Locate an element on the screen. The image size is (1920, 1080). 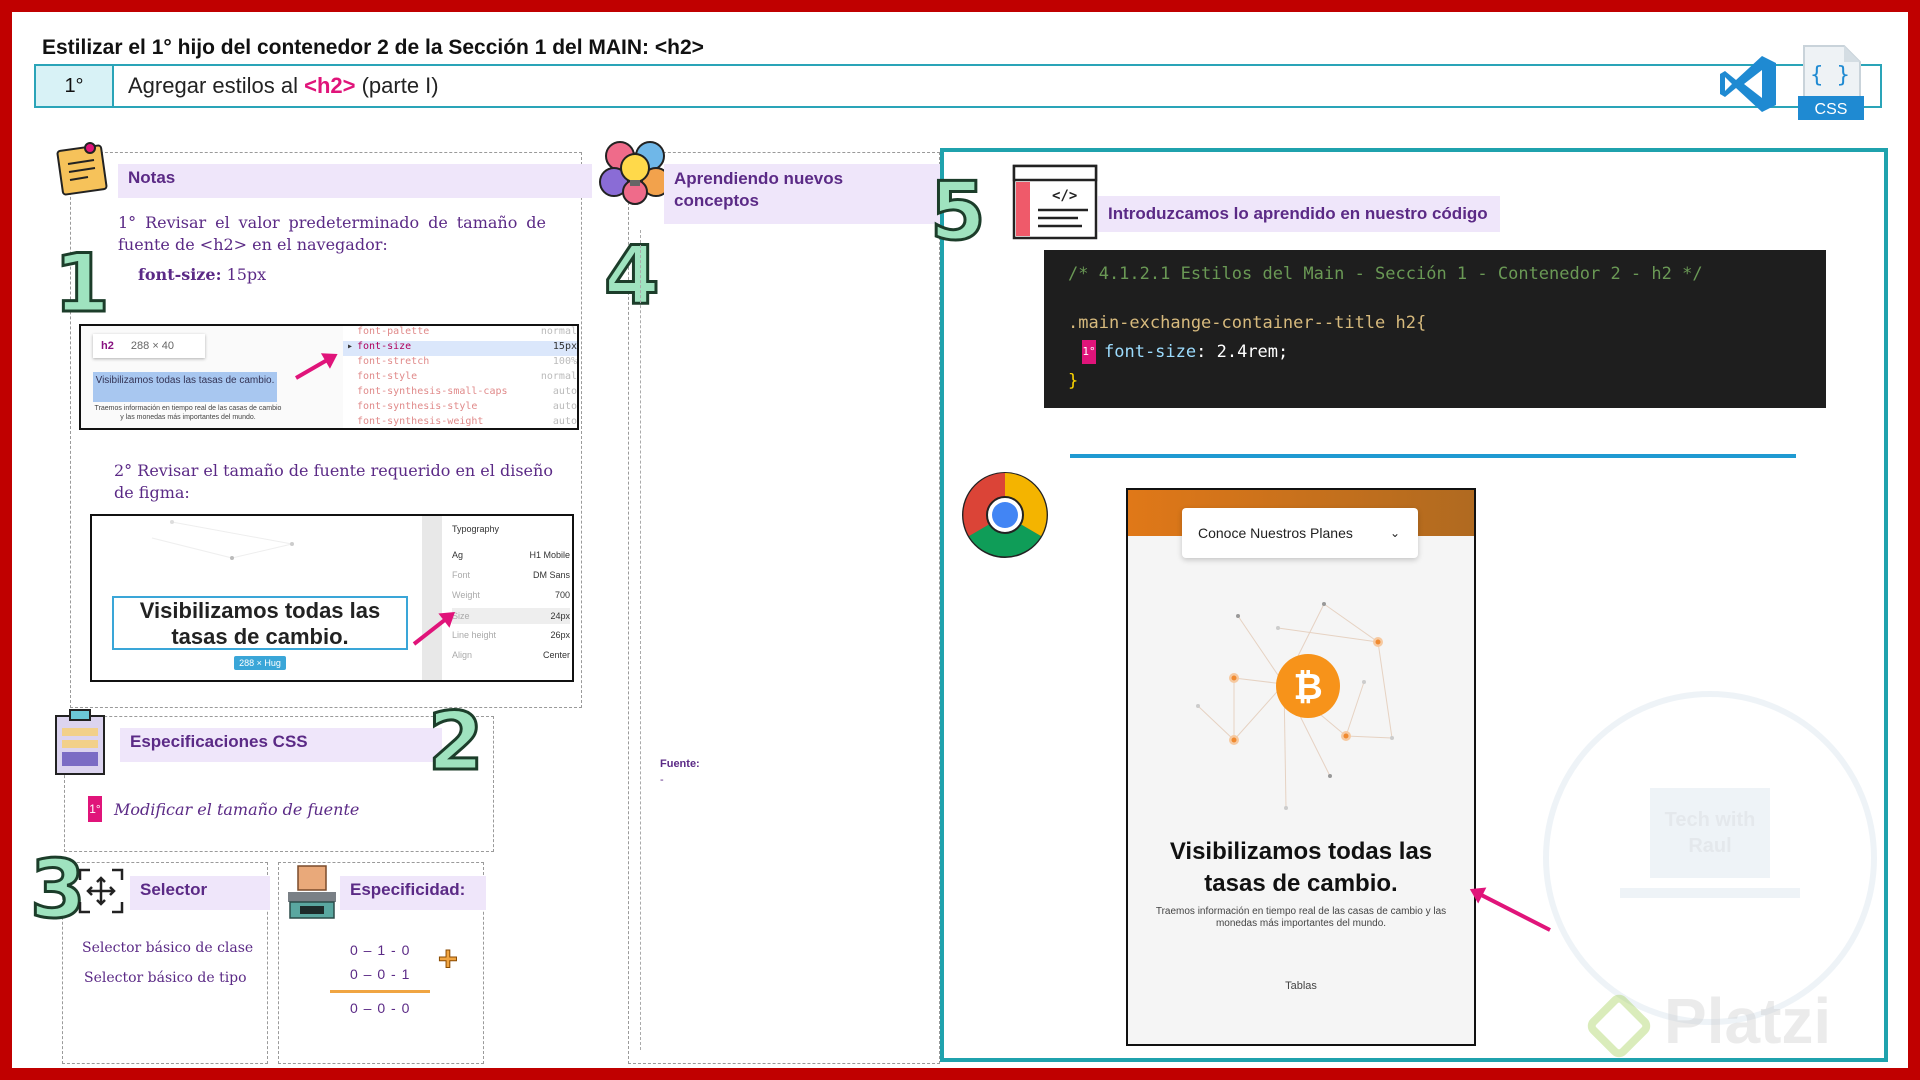
code-selector: .main-exchange-container--title h2{ is located at coordinates (1247, 323).